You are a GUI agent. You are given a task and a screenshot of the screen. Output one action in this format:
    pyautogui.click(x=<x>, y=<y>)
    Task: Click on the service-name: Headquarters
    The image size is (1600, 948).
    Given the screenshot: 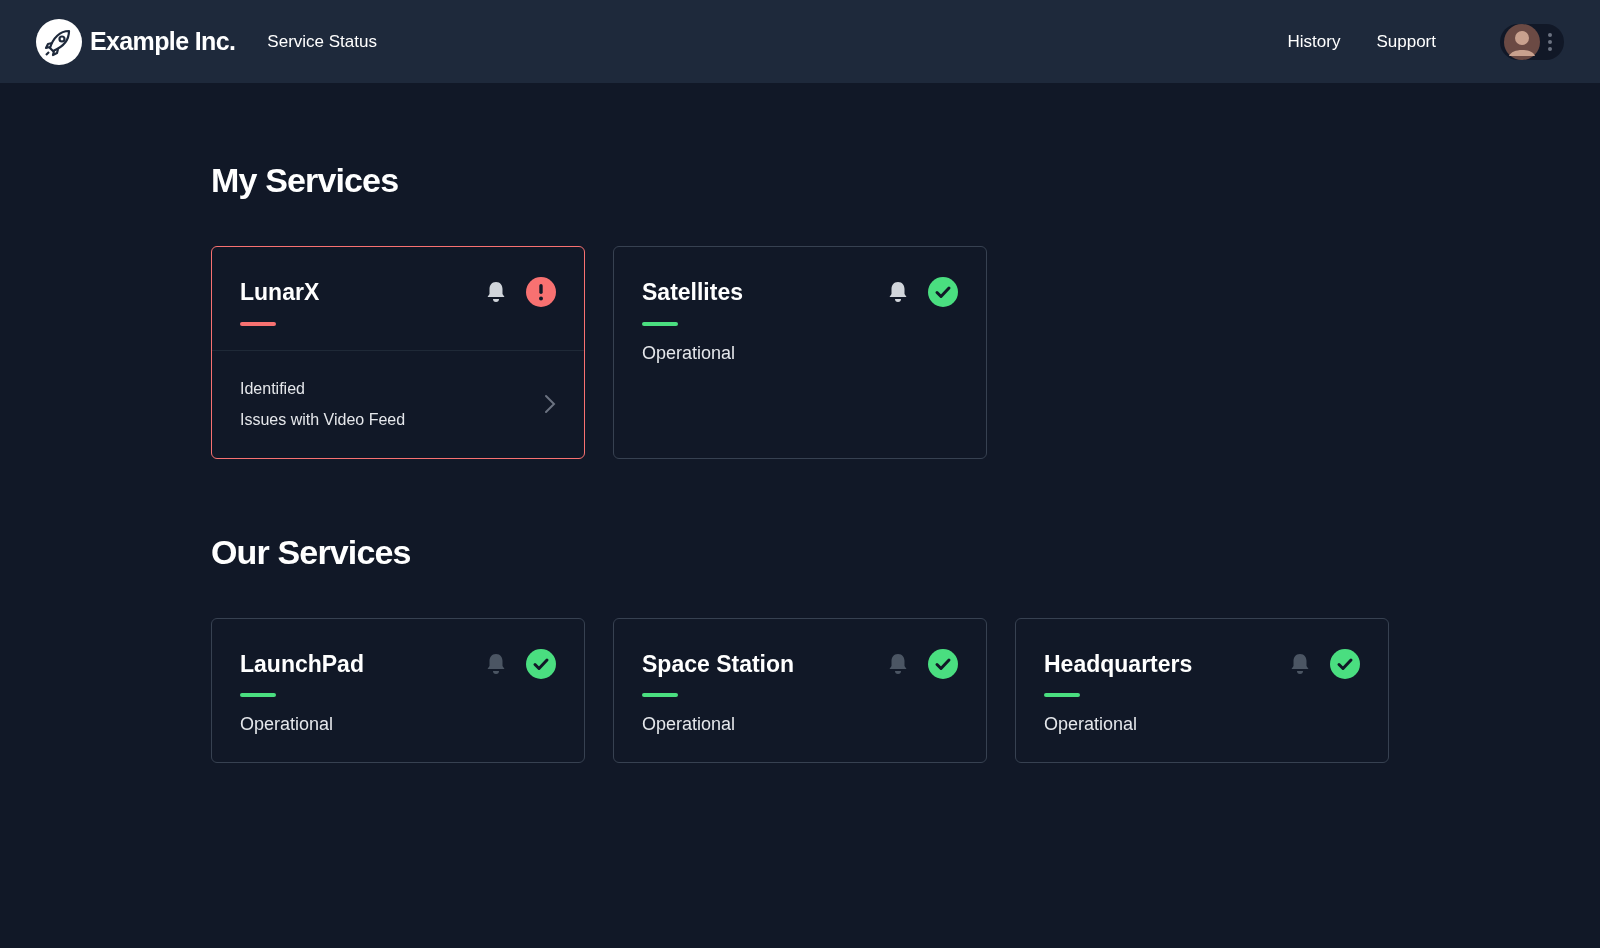 What is the action you would take?
    pyautogui.click(x=1119, y=664)
    